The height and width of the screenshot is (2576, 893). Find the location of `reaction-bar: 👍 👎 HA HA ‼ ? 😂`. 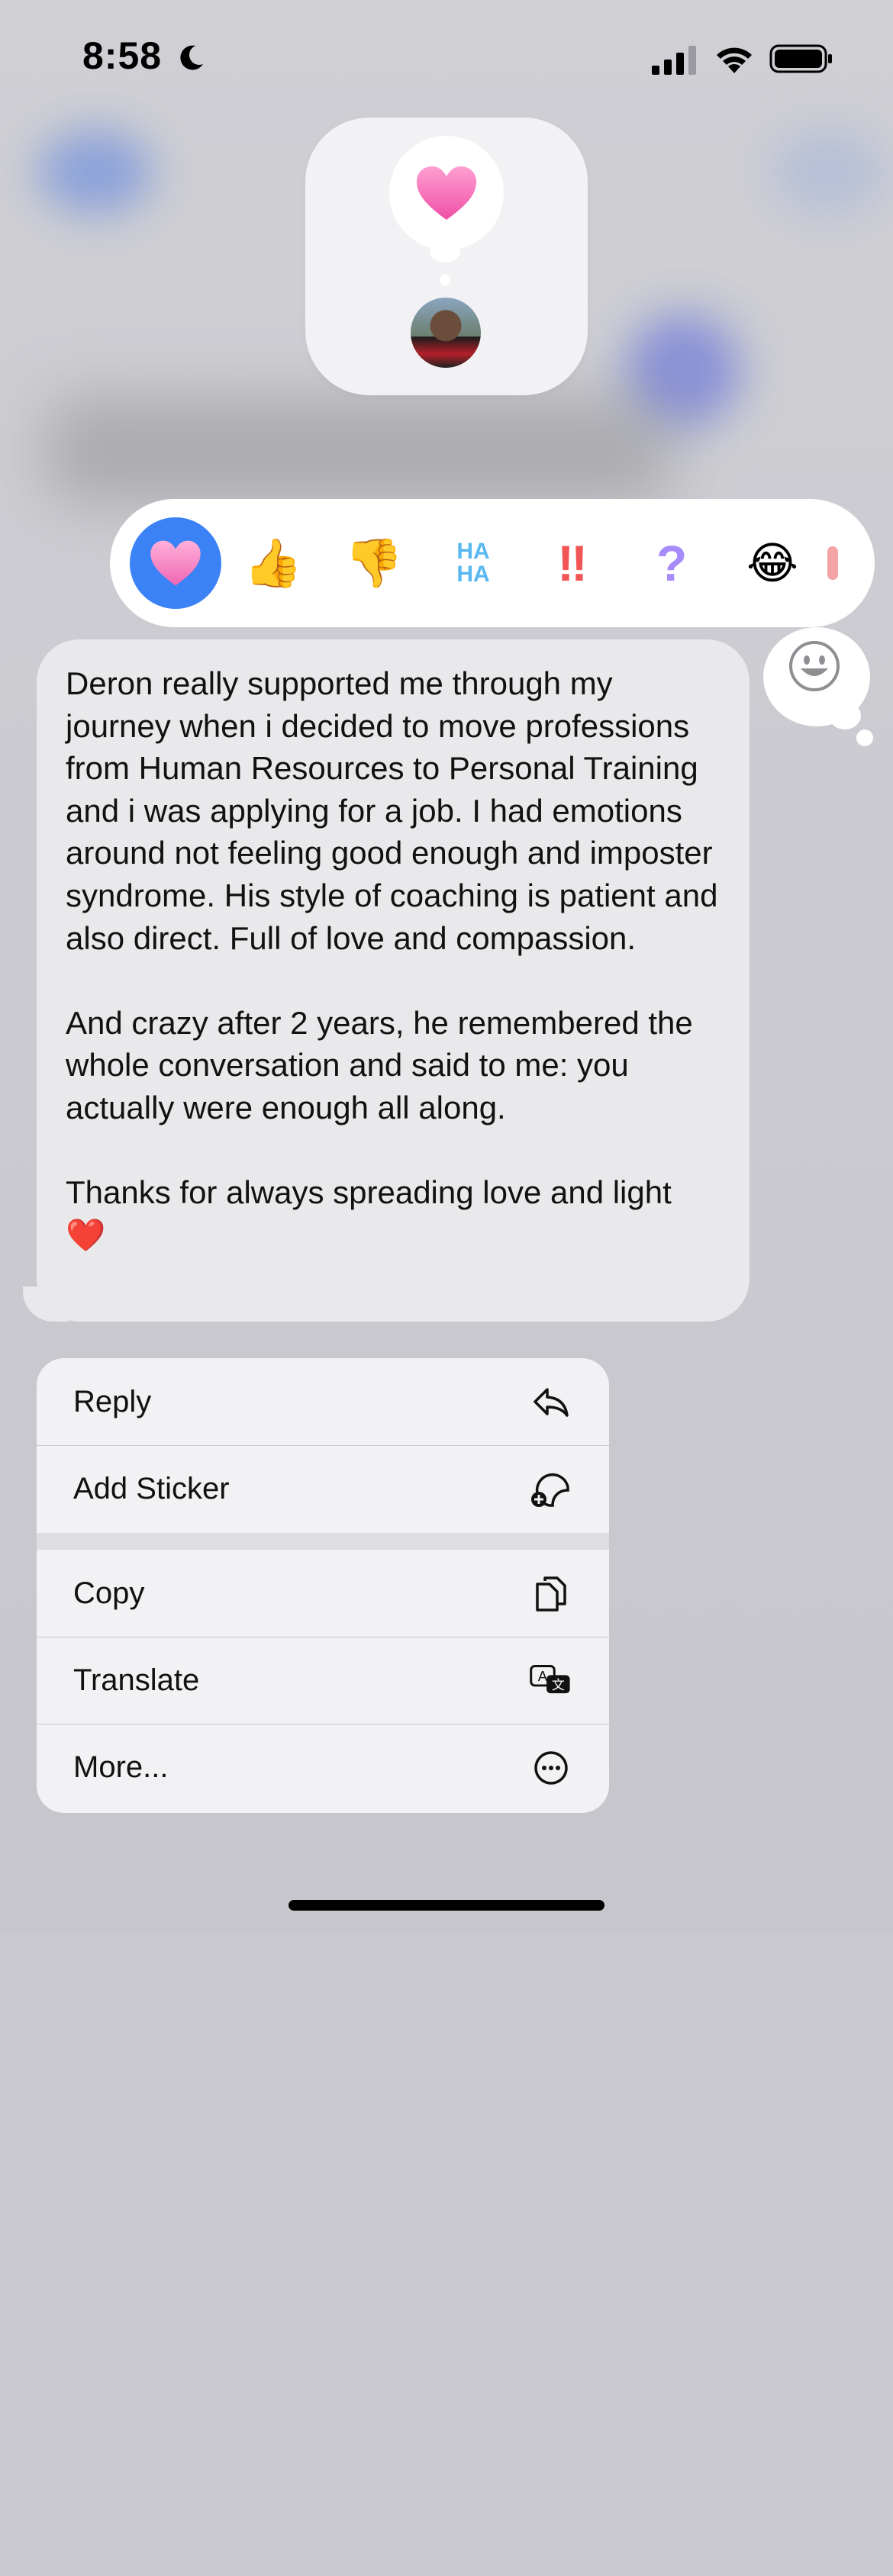

reaction-bar: 👍 👎 HA HA ‼ ? 😂 is located at coordinates (492, 563).